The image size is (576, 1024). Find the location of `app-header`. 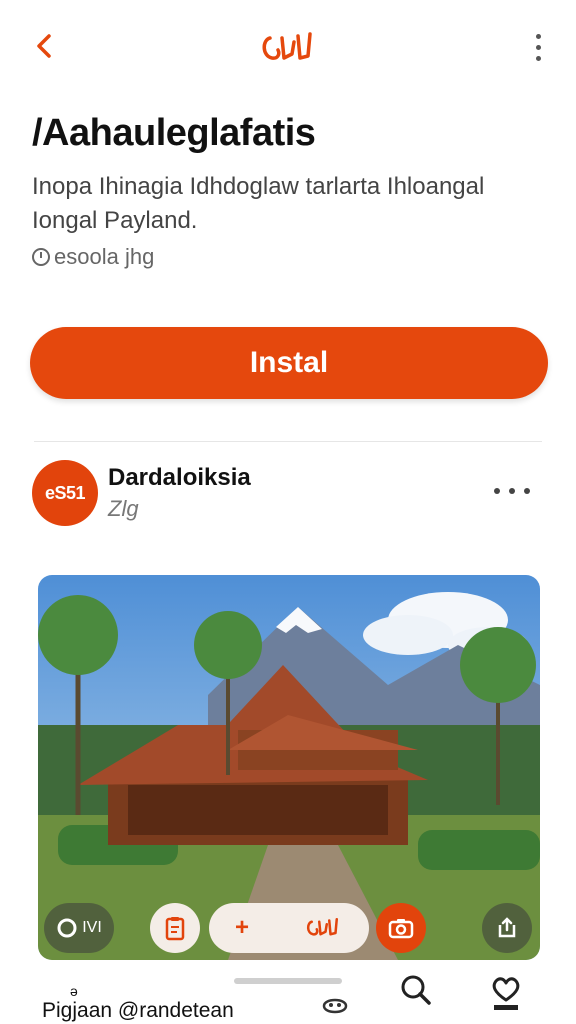

app-header is located at coordinates (288, 48).